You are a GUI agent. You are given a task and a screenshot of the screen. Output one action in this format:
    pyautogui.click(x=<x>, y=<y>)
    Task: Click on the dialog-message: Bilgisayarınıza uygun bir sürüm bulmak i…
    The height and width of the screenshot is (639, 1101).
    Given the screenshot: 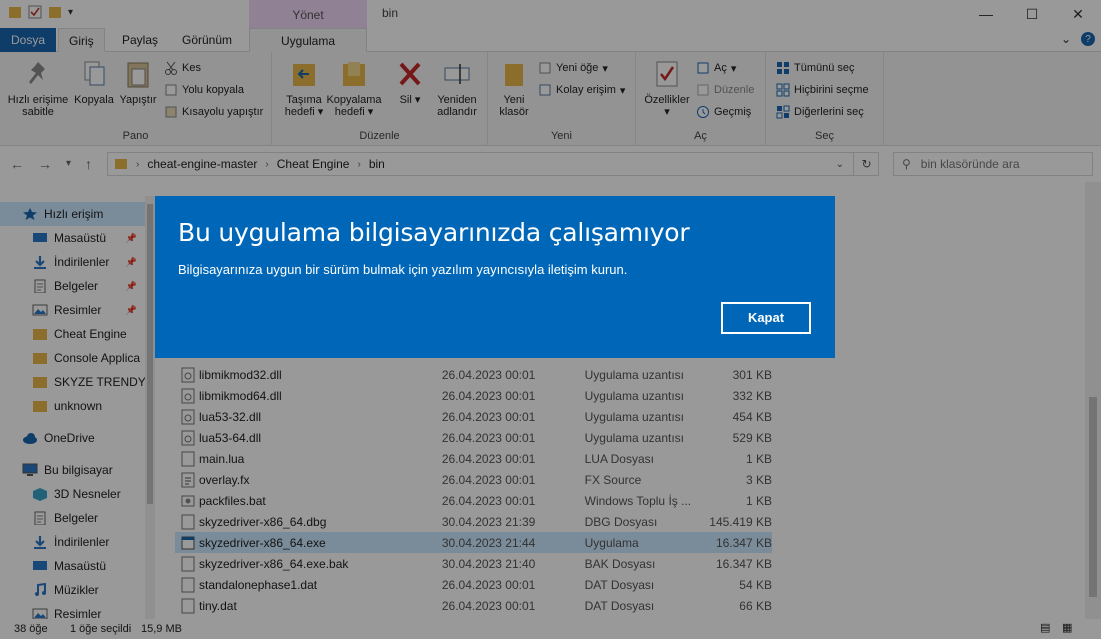 What is the action you would take?
    pyautogui.click(x=403, y=269)
    